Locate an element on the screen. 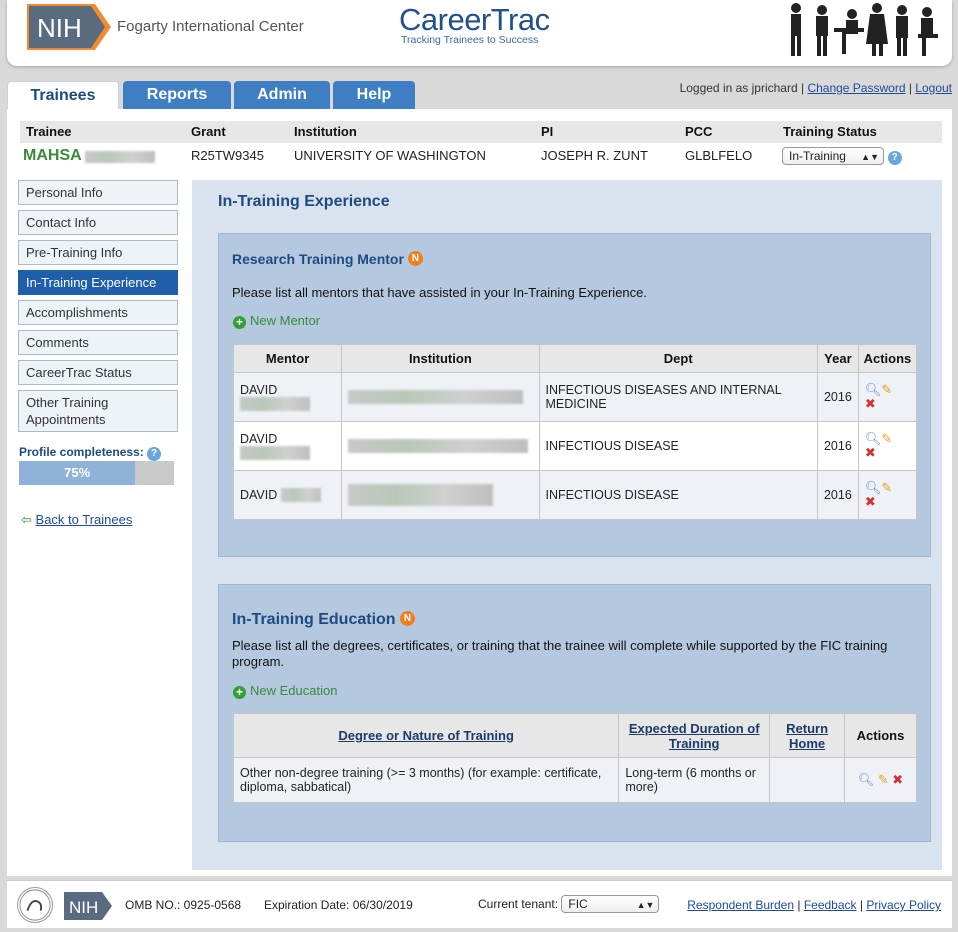  col-pcc: PCC is located at coordinates (699, 131).